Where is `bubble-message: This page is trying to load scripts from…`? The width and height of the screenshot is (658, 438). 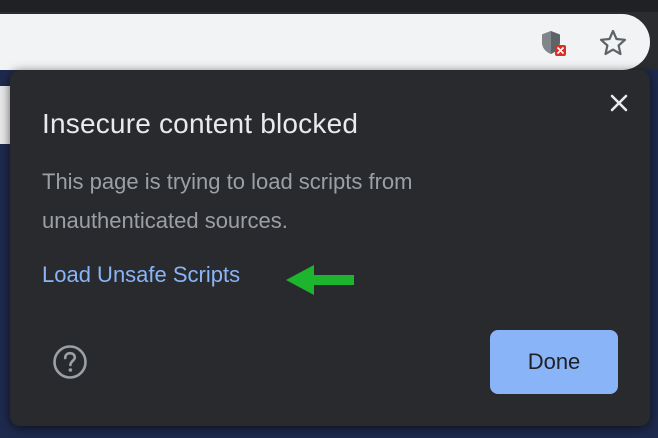 bubble-message: This page is trying to load scripts from… is located at coordinates (227, 201).